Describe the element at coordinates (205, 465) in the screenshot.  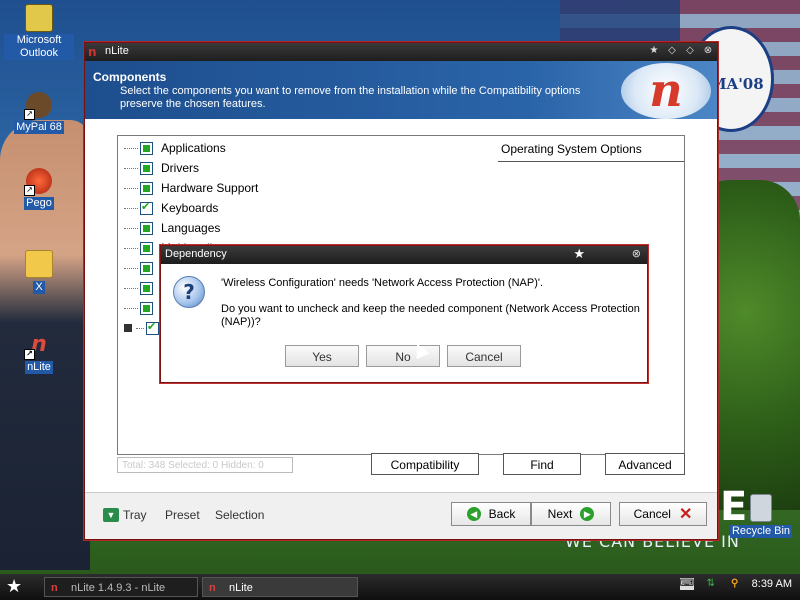
I see `status-text: Total: 348 Selected: 0 Hidden: 0` at that location.